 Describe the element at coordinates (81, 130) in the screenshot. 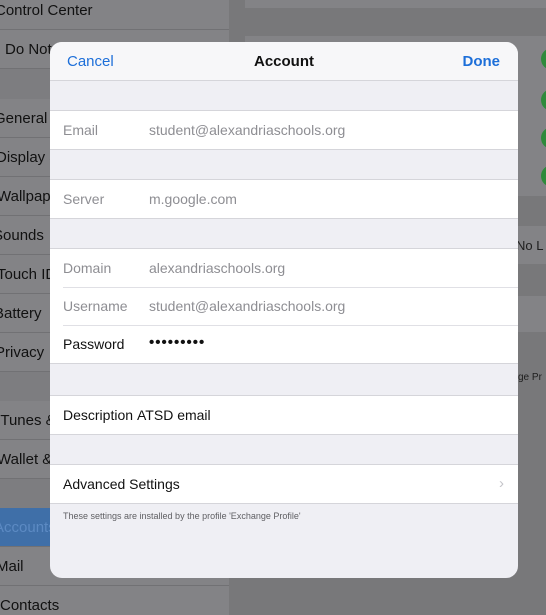

I see `email-label: Email` at that location.